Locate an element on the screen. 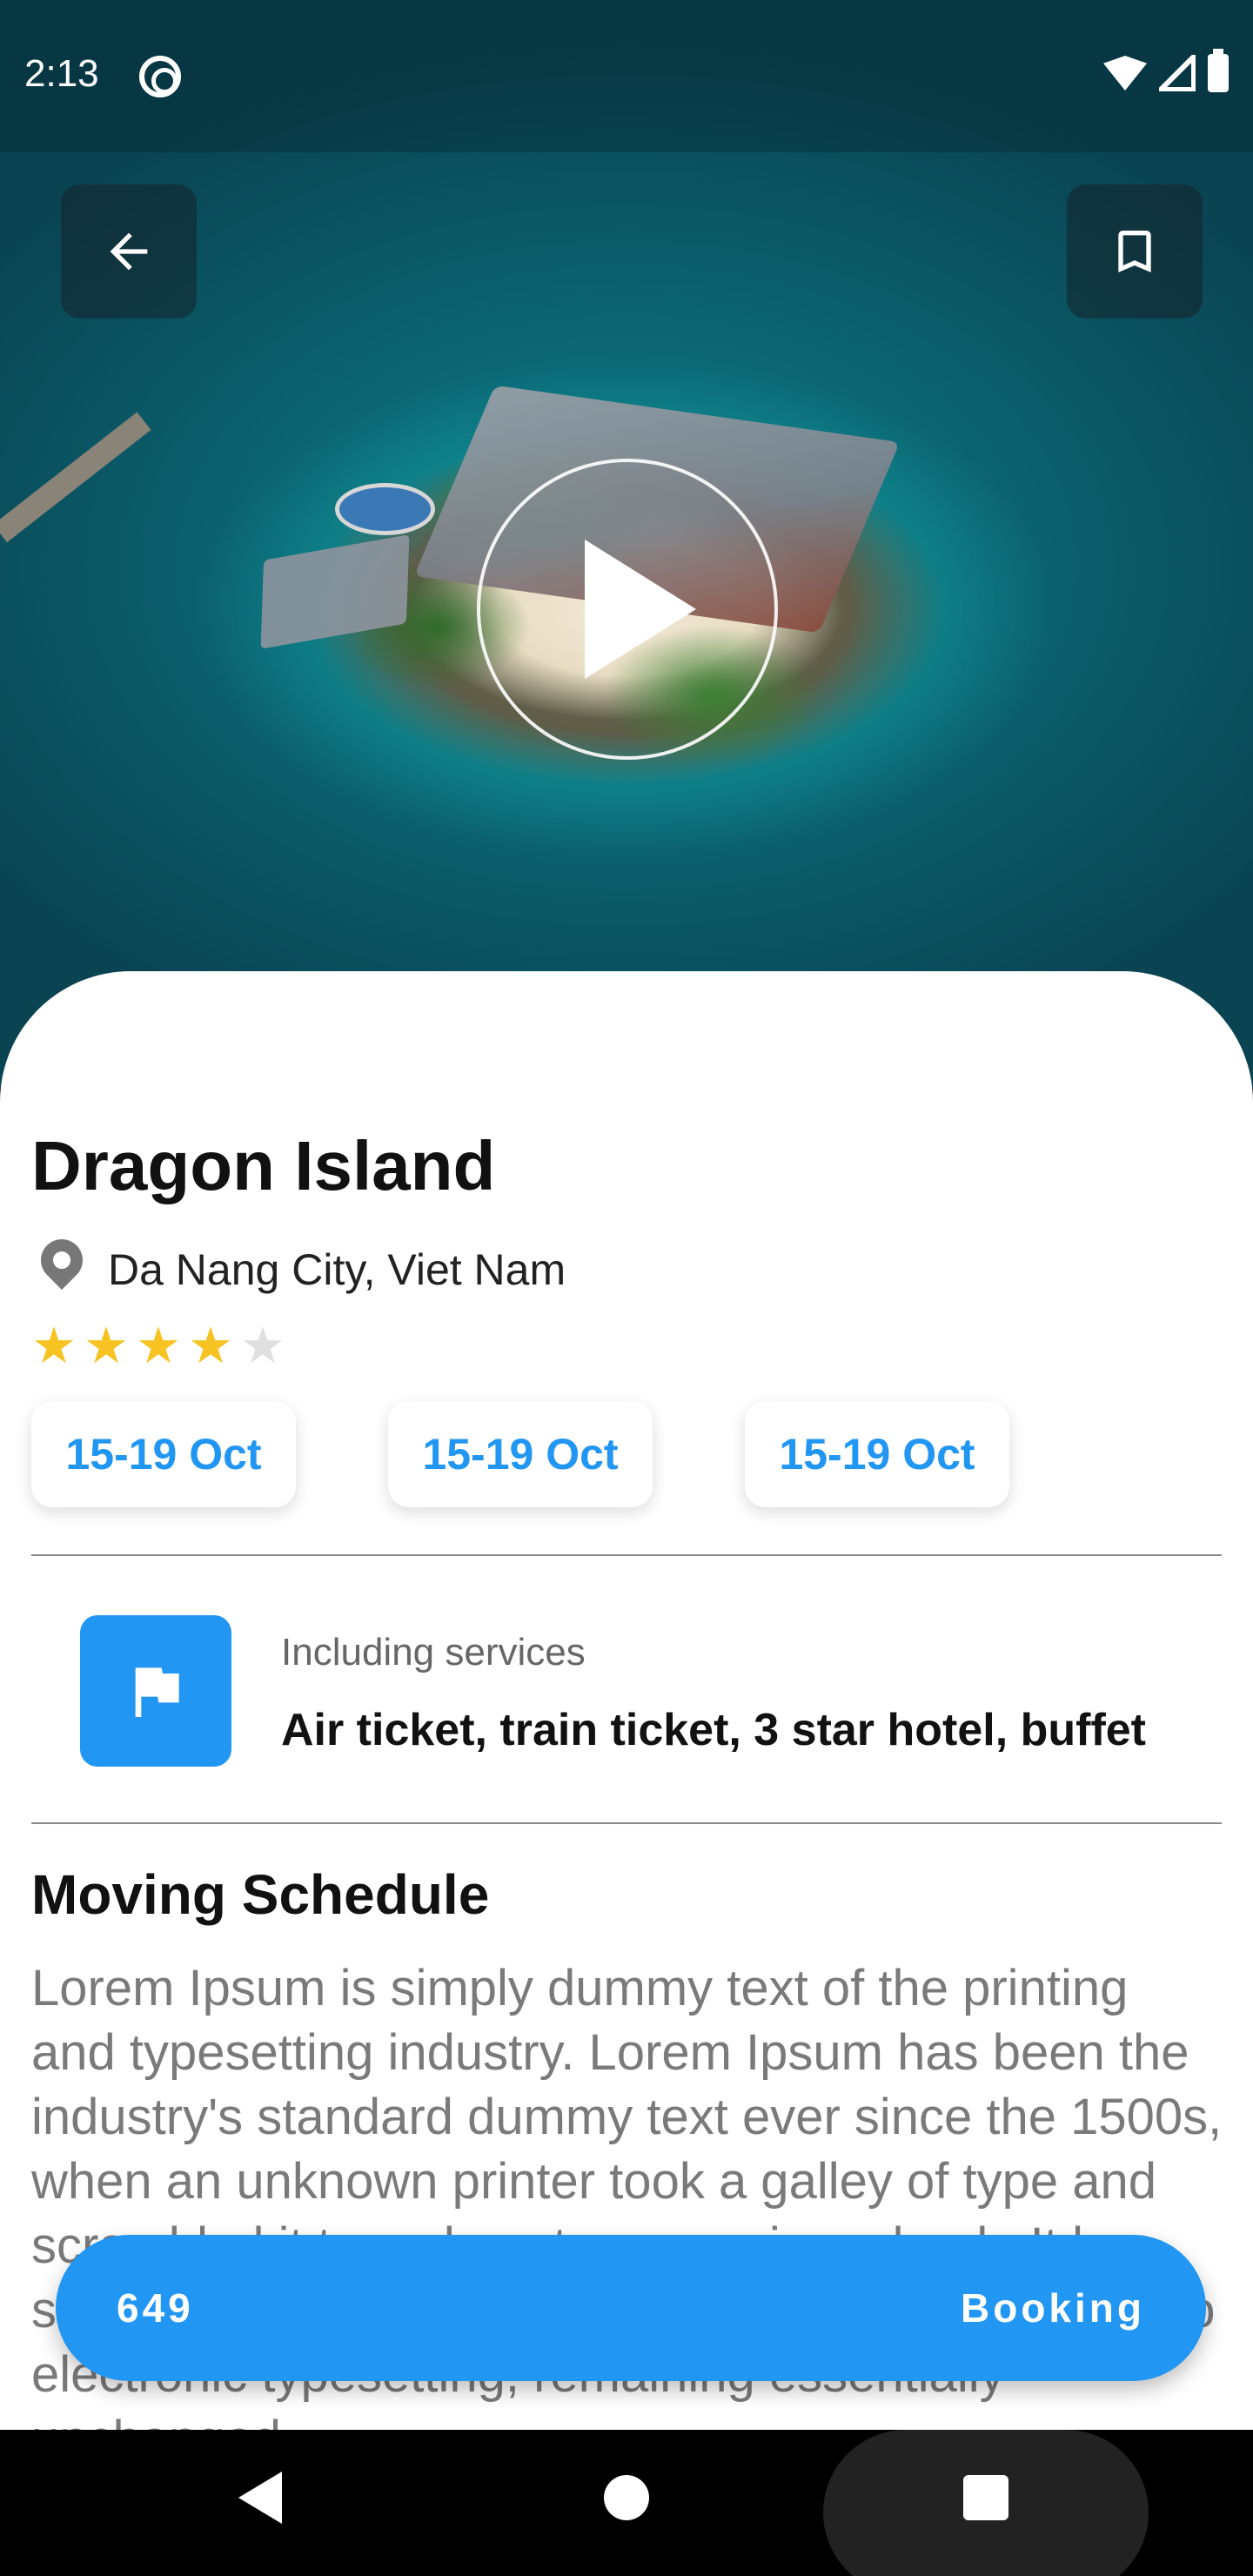 This screenshot has height=2576, width=1253. flag-icon is located at coordinates (157, 1692).